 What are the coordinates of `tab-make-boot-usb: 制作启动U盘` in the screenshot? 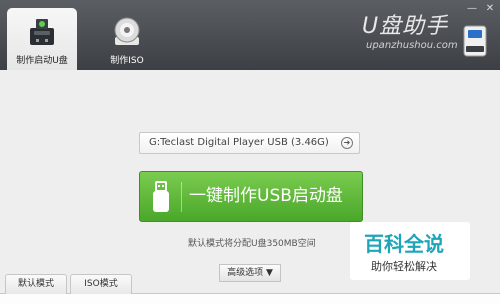 It's located at (42, 39).